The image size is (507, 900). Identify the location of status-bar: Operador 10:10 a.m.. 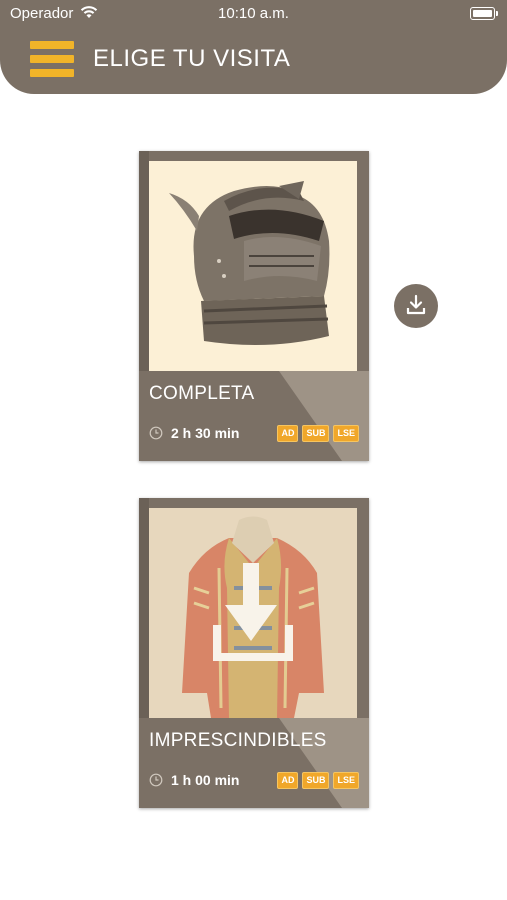
(253, 15).